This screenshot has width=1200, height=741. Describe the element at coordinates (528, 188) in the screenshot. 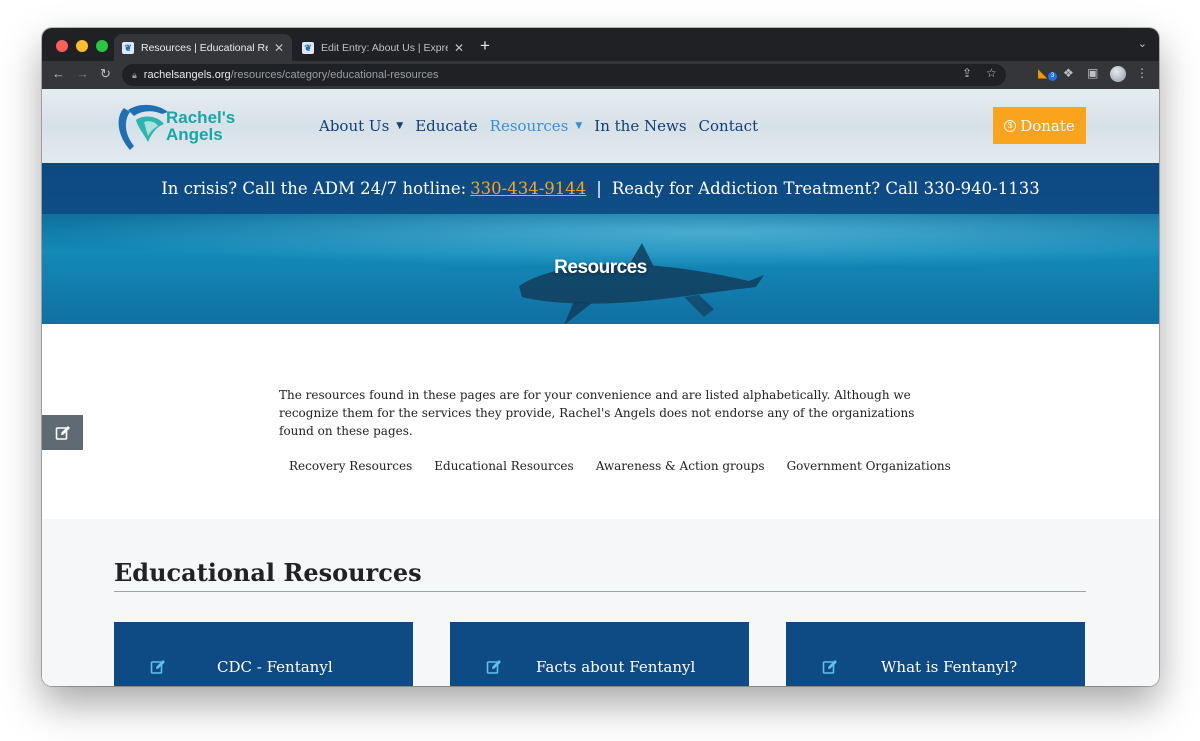

I see `hotline-phone-link: 330-434-9144` at that location.